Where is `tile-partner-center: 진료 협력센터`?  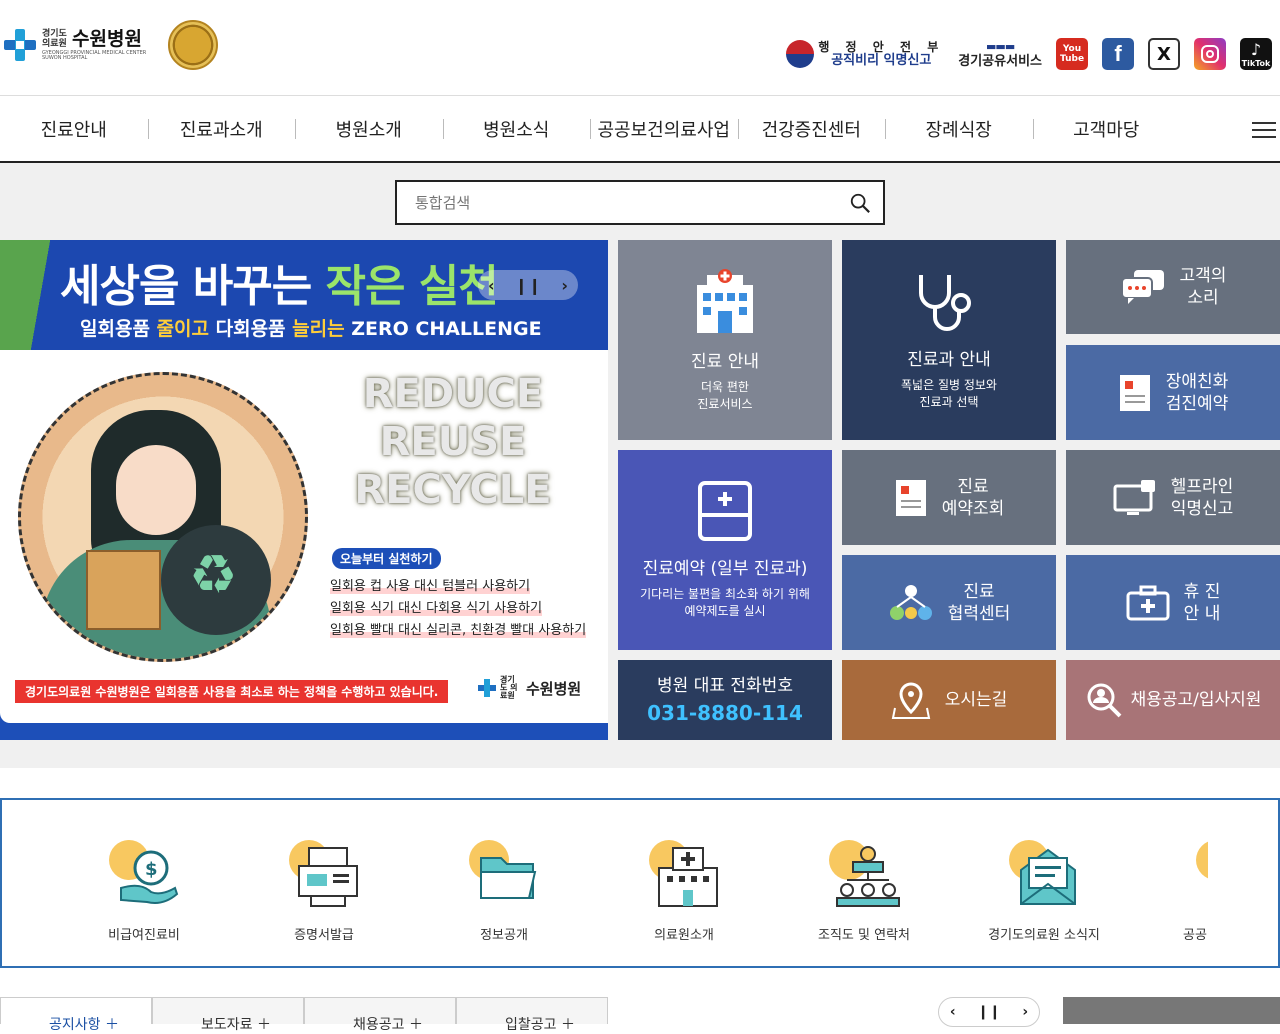 tile-partner-center: 진료 협력센터 is located at coordinates (949, 602).